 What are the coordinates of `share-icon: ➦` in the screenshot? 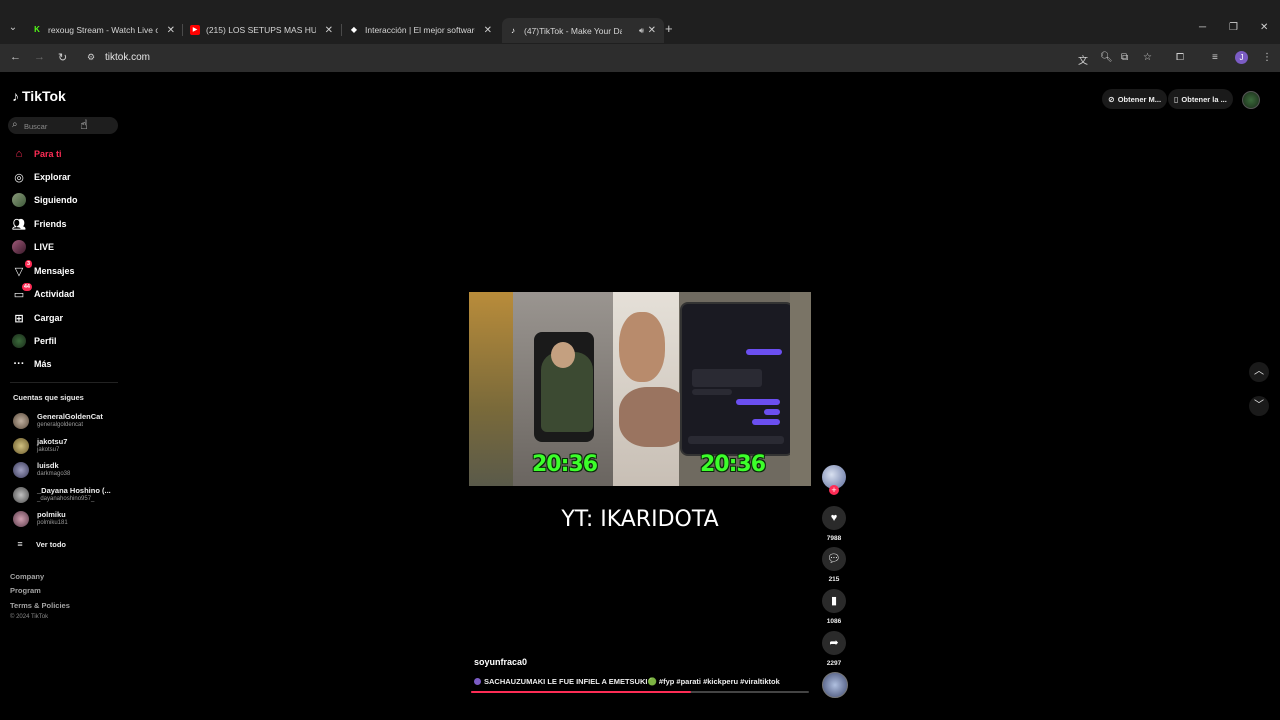 It's located at (834, 643).